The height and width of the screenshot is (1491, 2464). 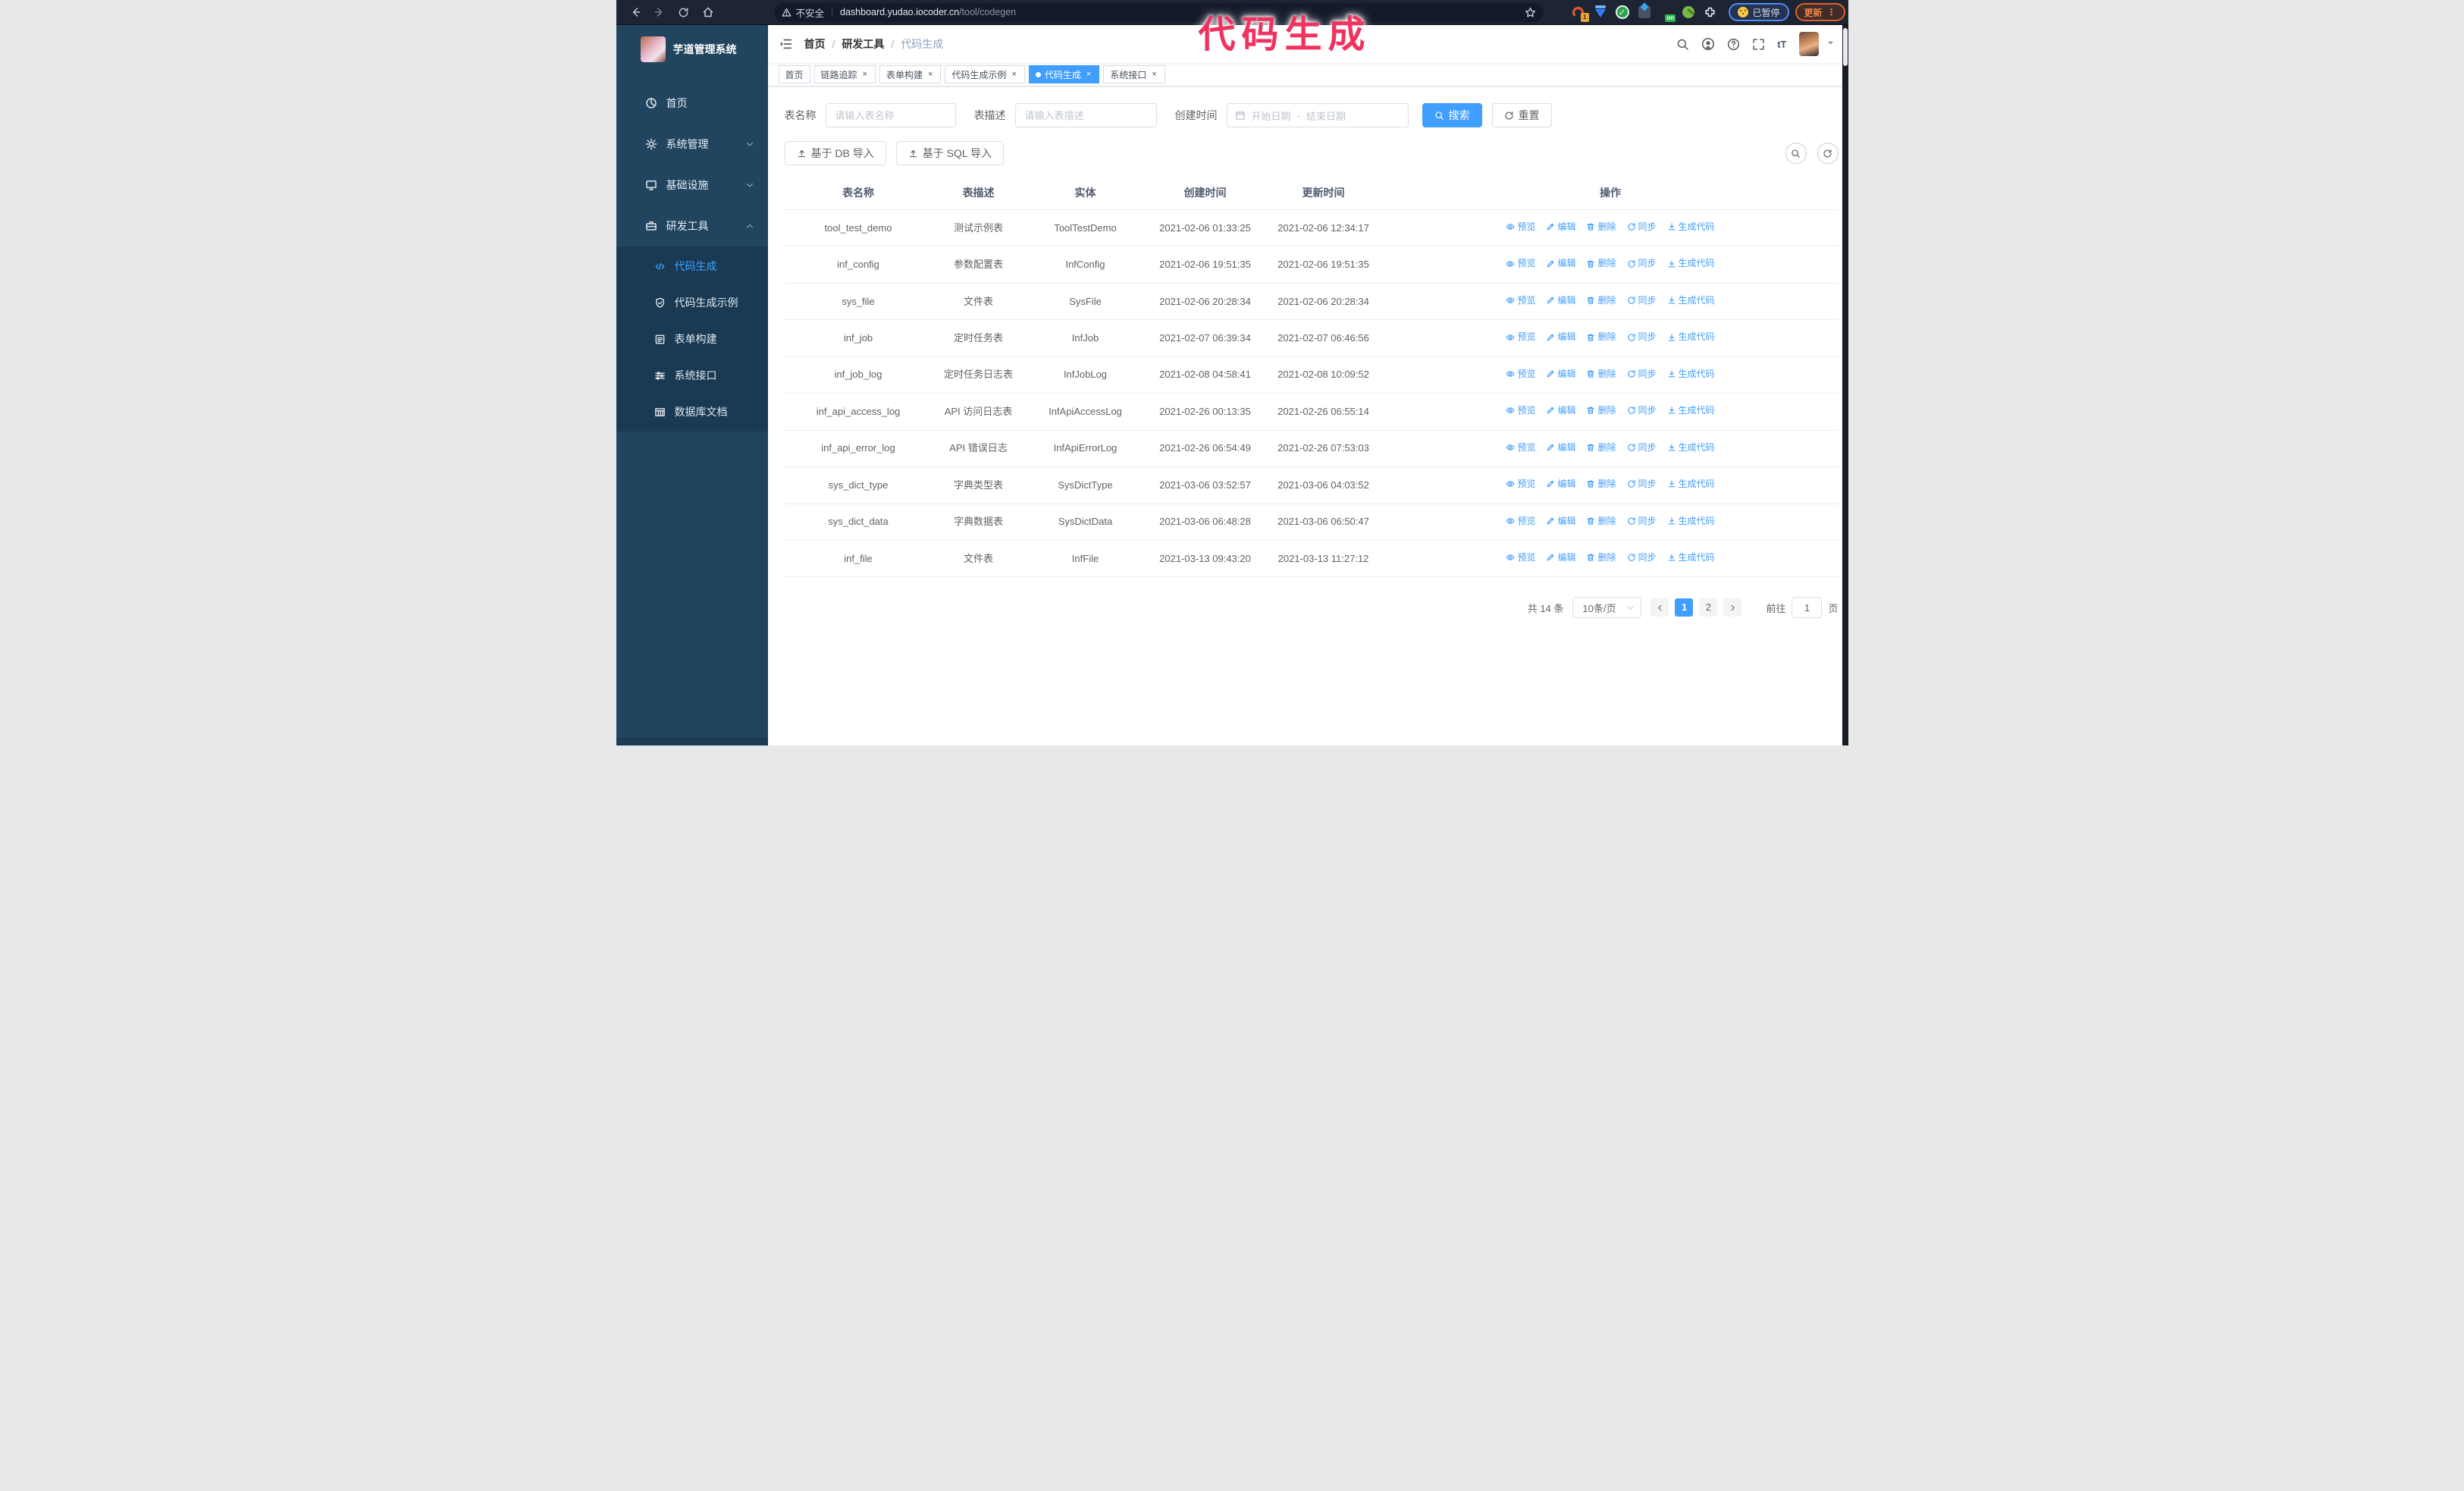 What do you see at coordinates (1645, 12) in the screenshot?
I see `extension-grid-icon` at bounding box center [1645, 12].